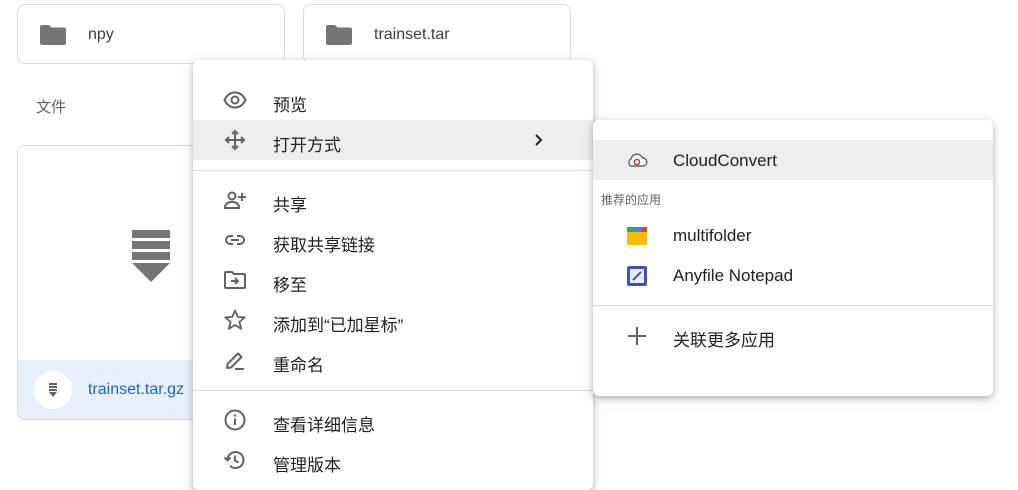 This screenshot has height=490, width=1018. Describe the element at coordinates (637, 276) in the screenshot. I see `anyfile-notepad-icon` at that location.